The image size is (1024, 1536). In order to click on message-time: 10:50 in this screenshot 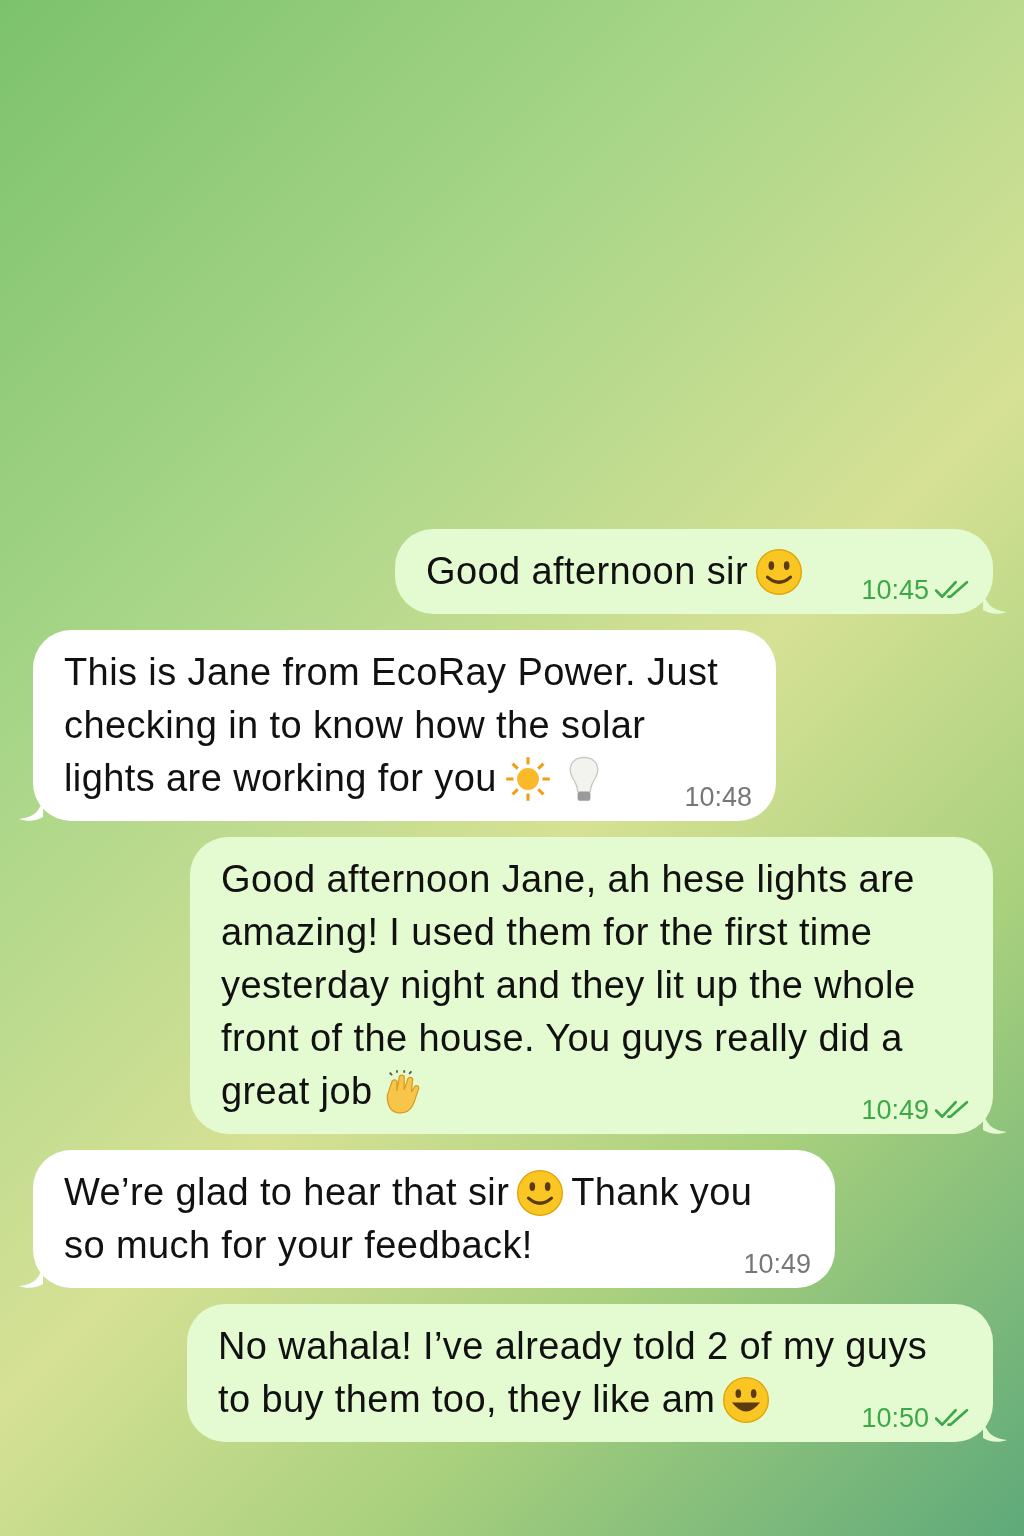, I will do `click(895, 1418)`.